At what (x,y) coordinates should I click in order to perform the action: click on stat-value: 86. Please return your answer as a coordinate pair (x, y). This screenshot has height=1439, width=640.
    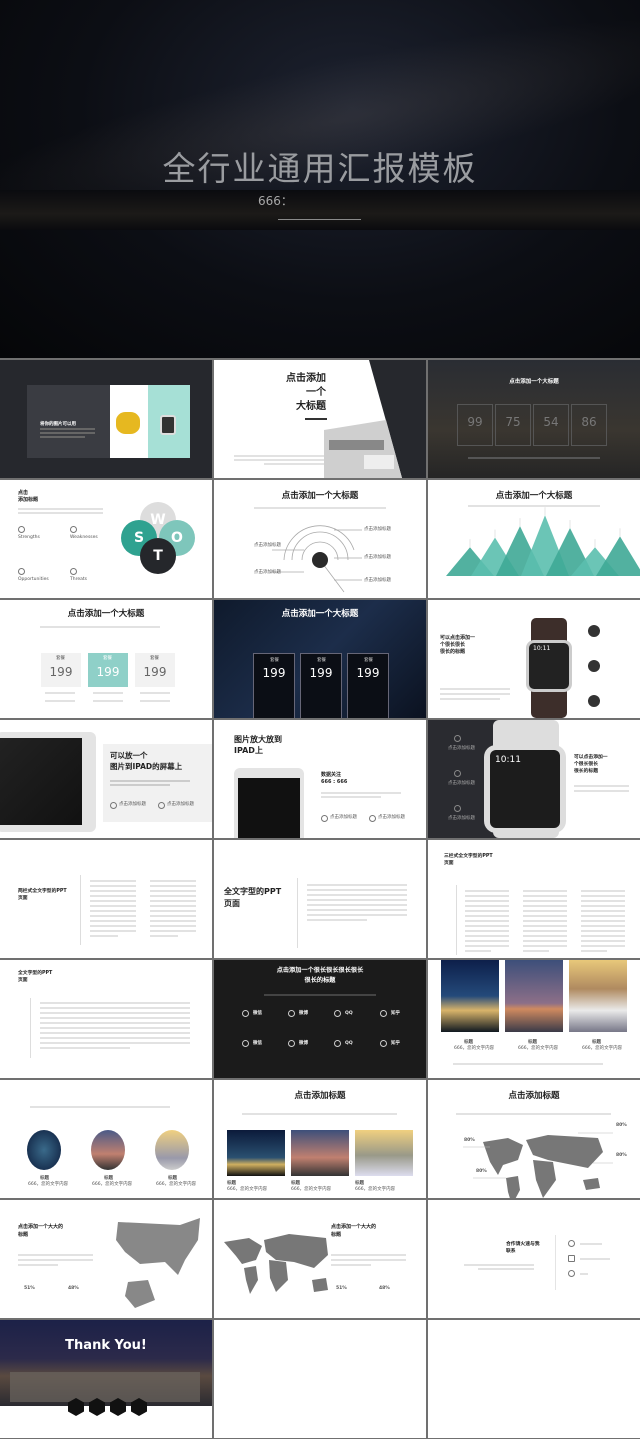
    Looking at the image, I should click on (589, 422).